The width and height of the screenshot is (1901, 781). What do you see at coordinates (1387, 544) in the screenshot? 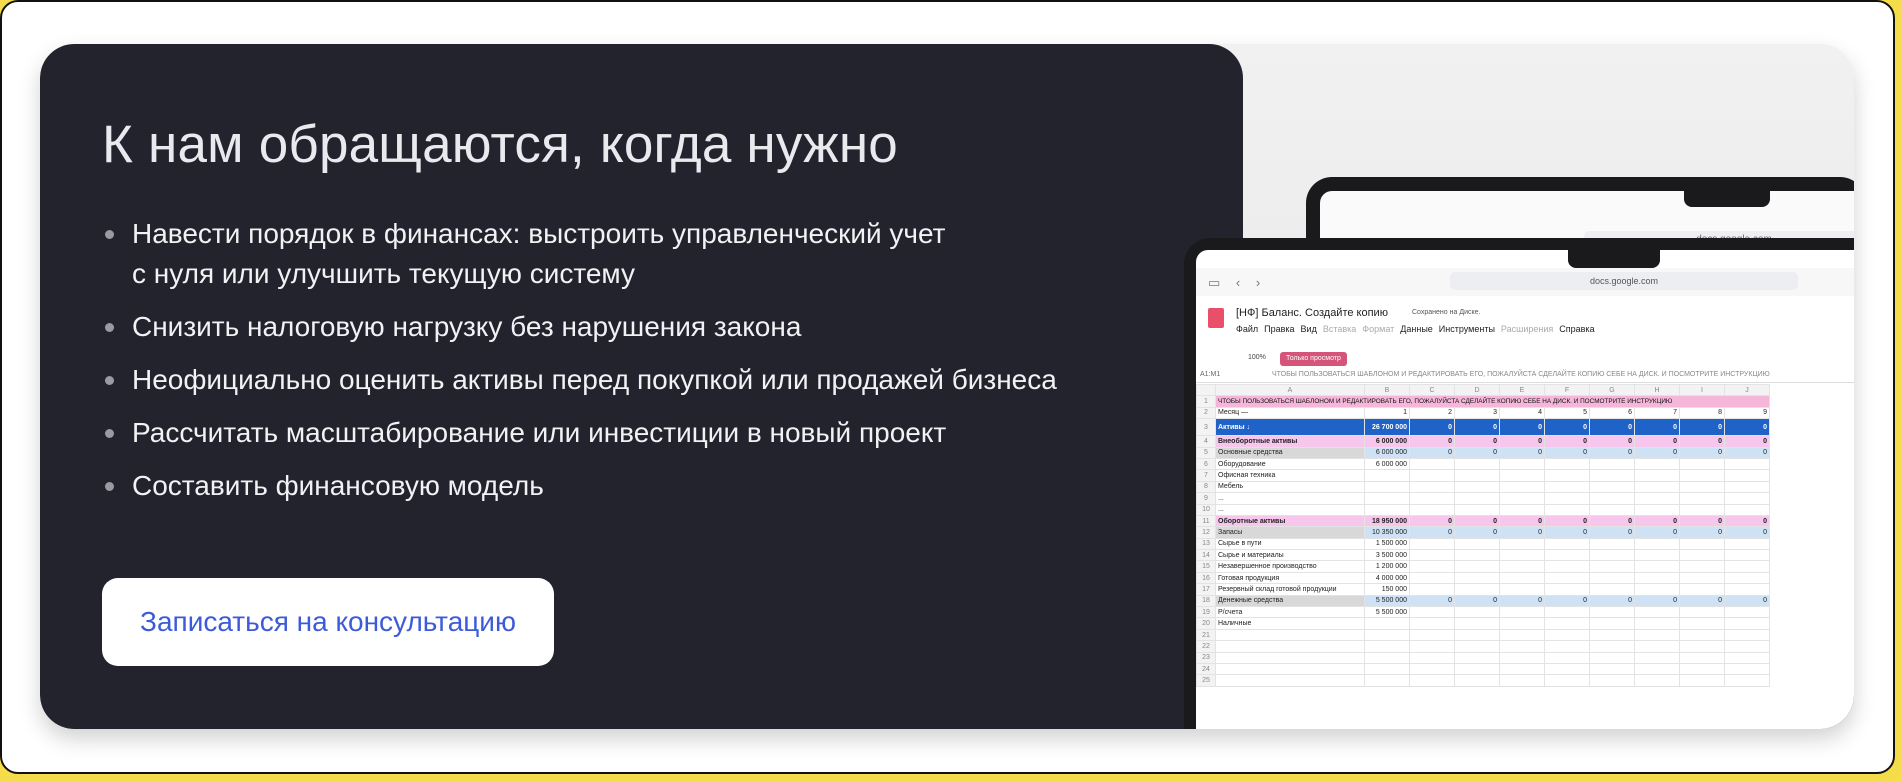
I see `table-cell: 1 500 000` at bounding box center [1387, 544].